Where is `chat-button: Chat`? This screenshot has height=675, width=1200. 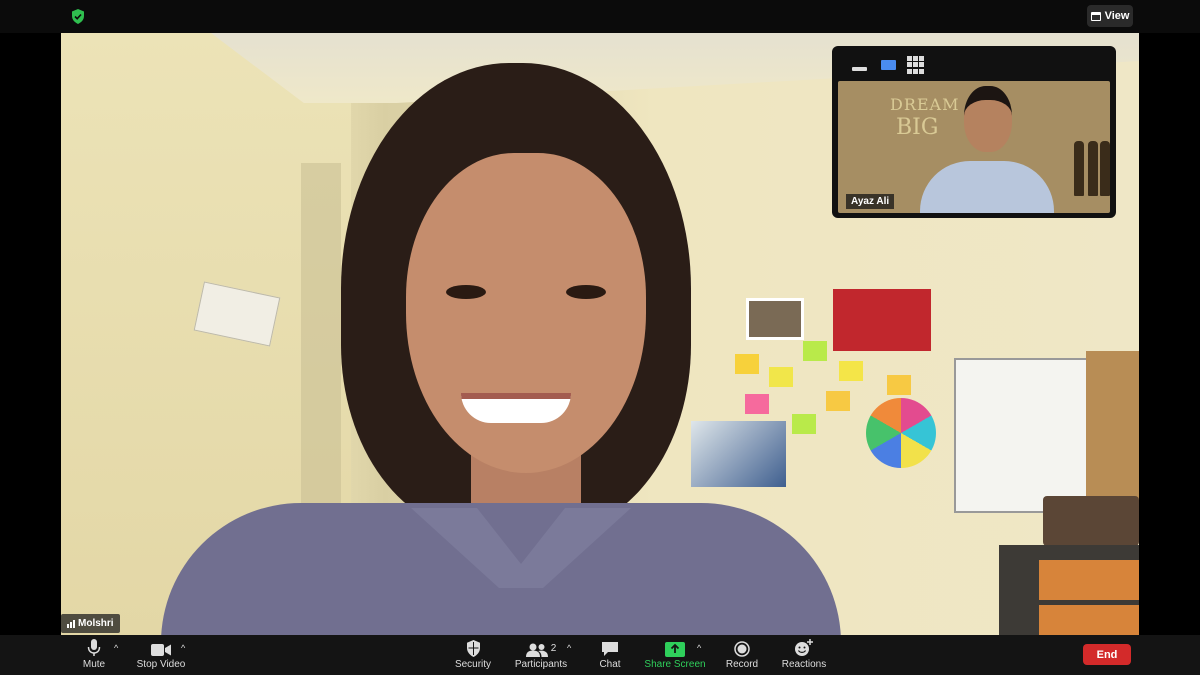 chat-button: Chat is located at coordinates (610, 655).